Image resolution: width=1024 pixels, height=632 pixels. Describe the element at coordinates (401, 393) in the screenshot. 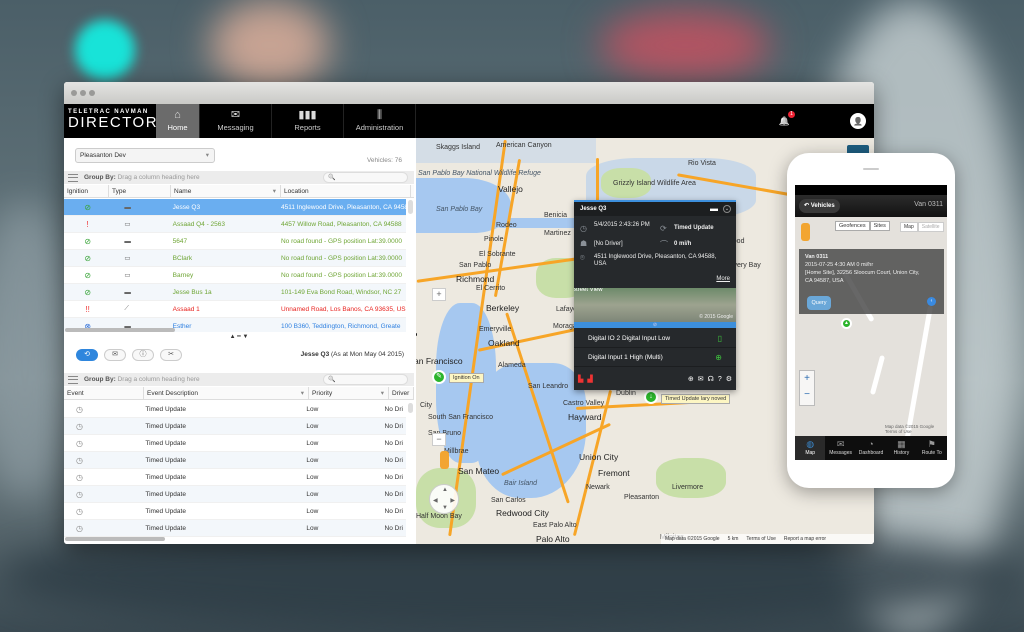

I see `column-header-driver: Driver` at that location.